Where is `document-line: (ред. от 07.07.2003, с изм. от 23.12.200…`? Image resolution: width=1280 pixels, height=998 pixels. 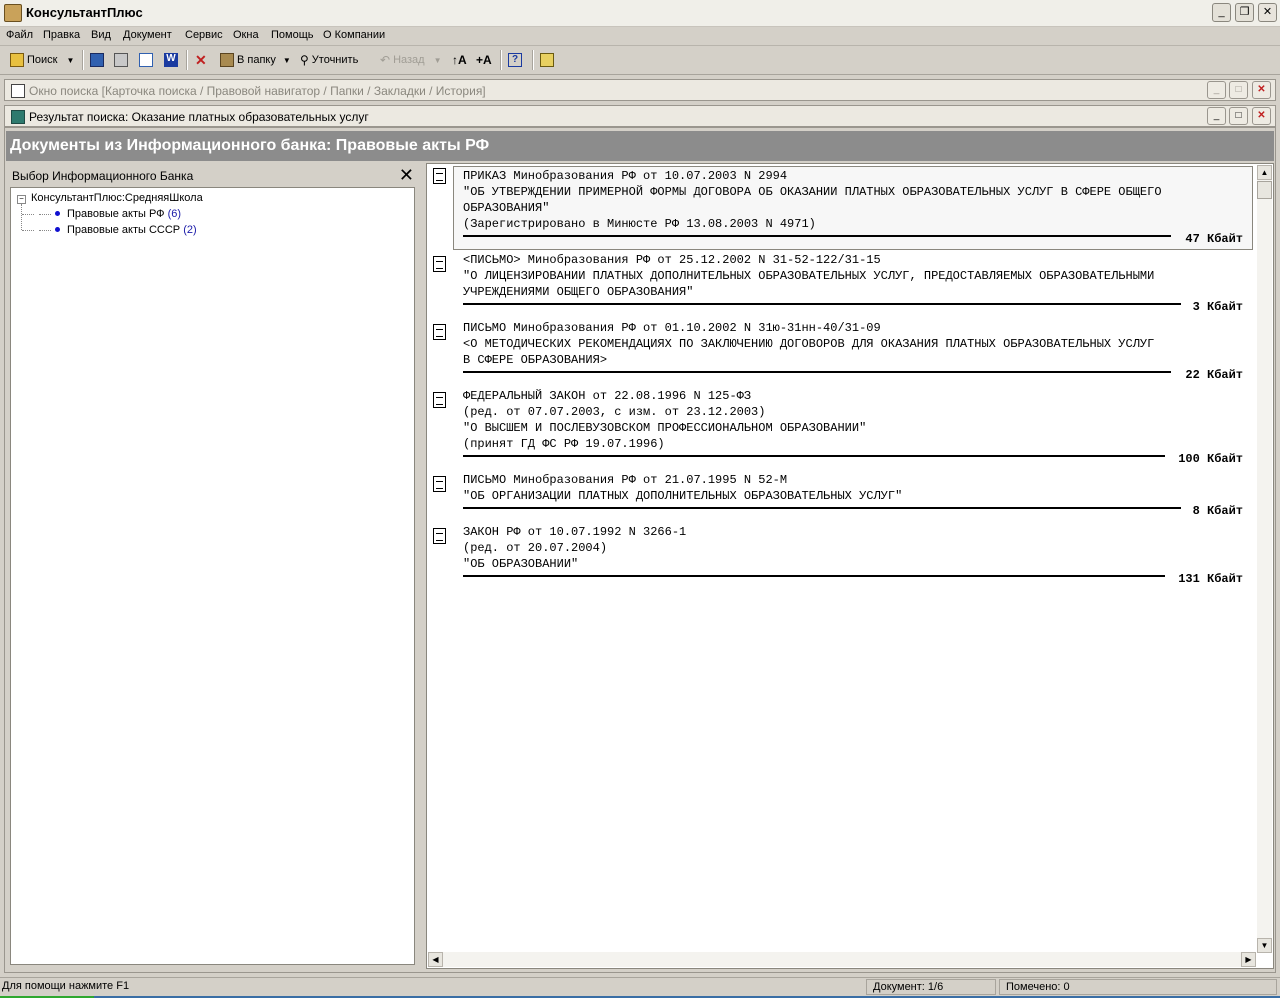
document-line: (ред. от 07.07.2003, с изм. от 23.12.200… is located at coordinates (614, 412).